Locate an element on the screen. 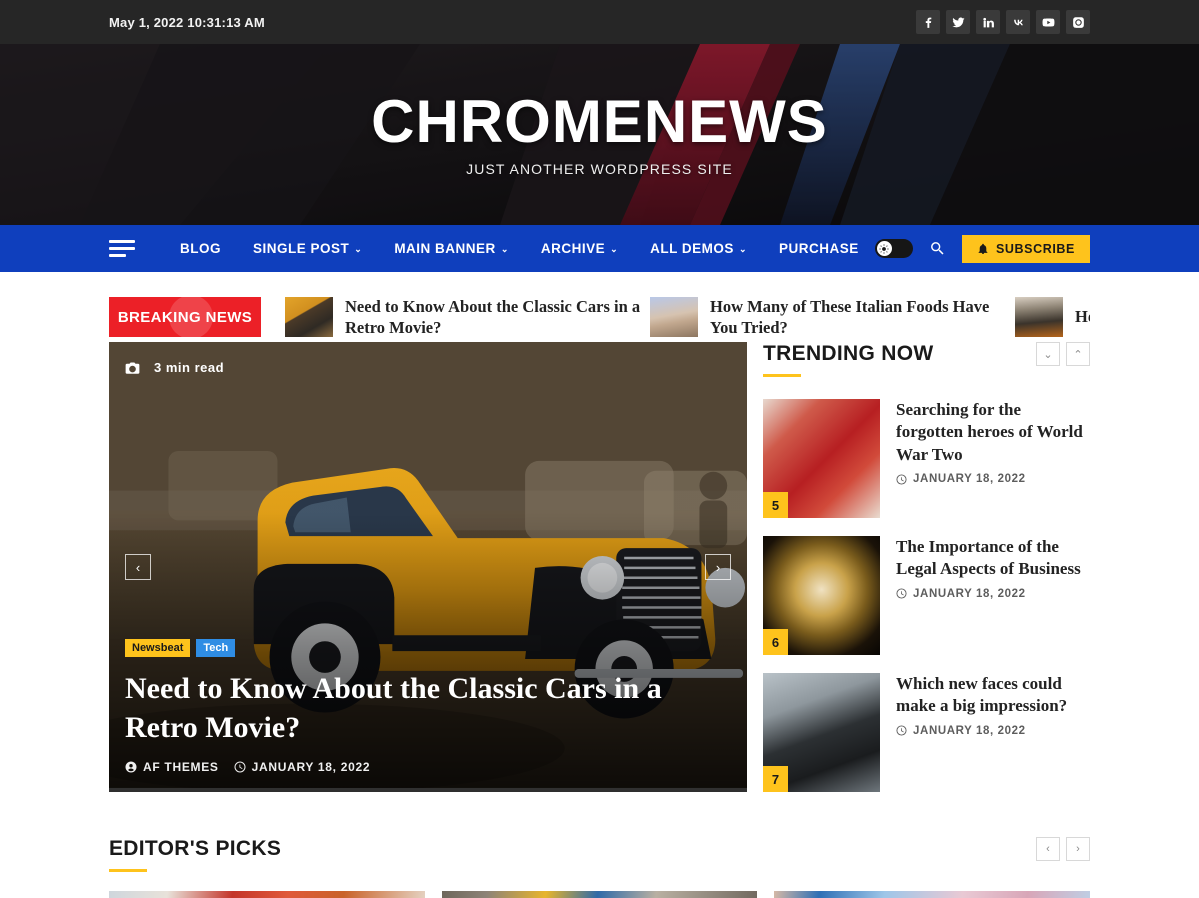  editors-picks-title: EDITOR'S PICKS is located at coordinates (195, 854).